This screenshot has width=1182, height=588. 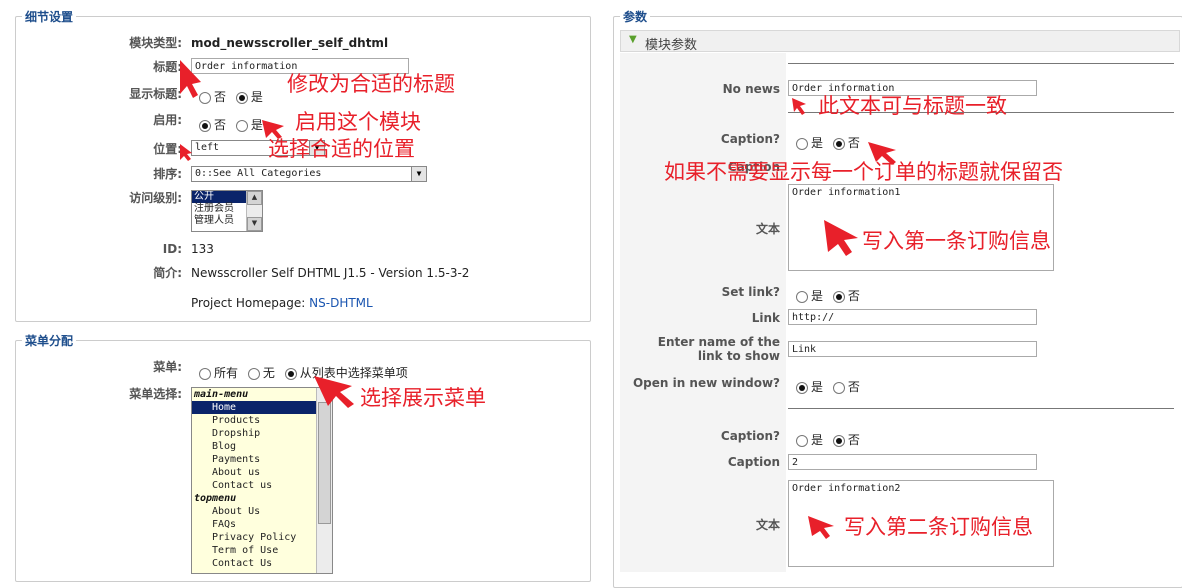 I want to click on homepage-prefix: Project Homepage:, so click(x=248, y=303).